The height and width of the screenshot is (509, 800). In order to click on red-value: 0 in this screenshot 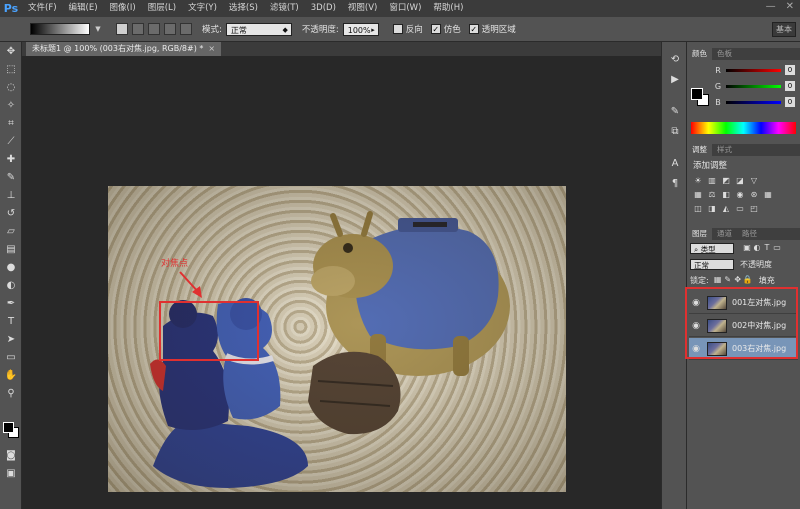, I will do `click(790, 70)`.